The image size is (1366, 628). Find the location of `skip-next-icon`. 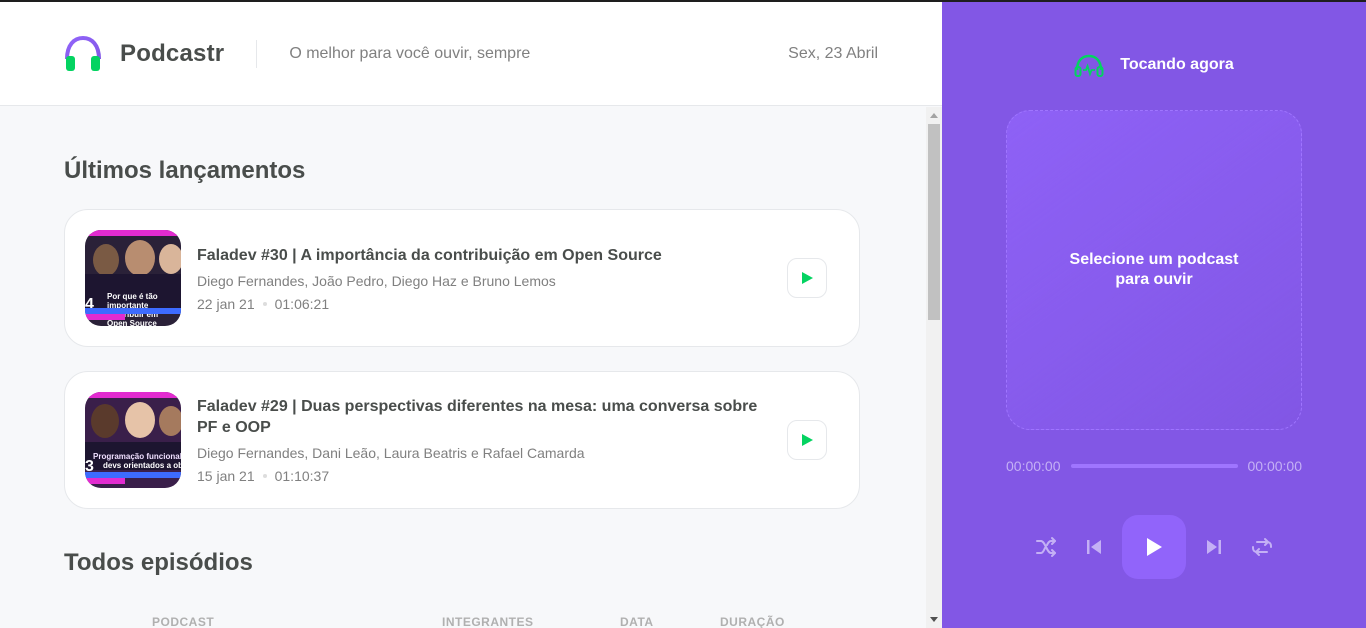

skip-next-icon is located at coordinates (1214, 547).